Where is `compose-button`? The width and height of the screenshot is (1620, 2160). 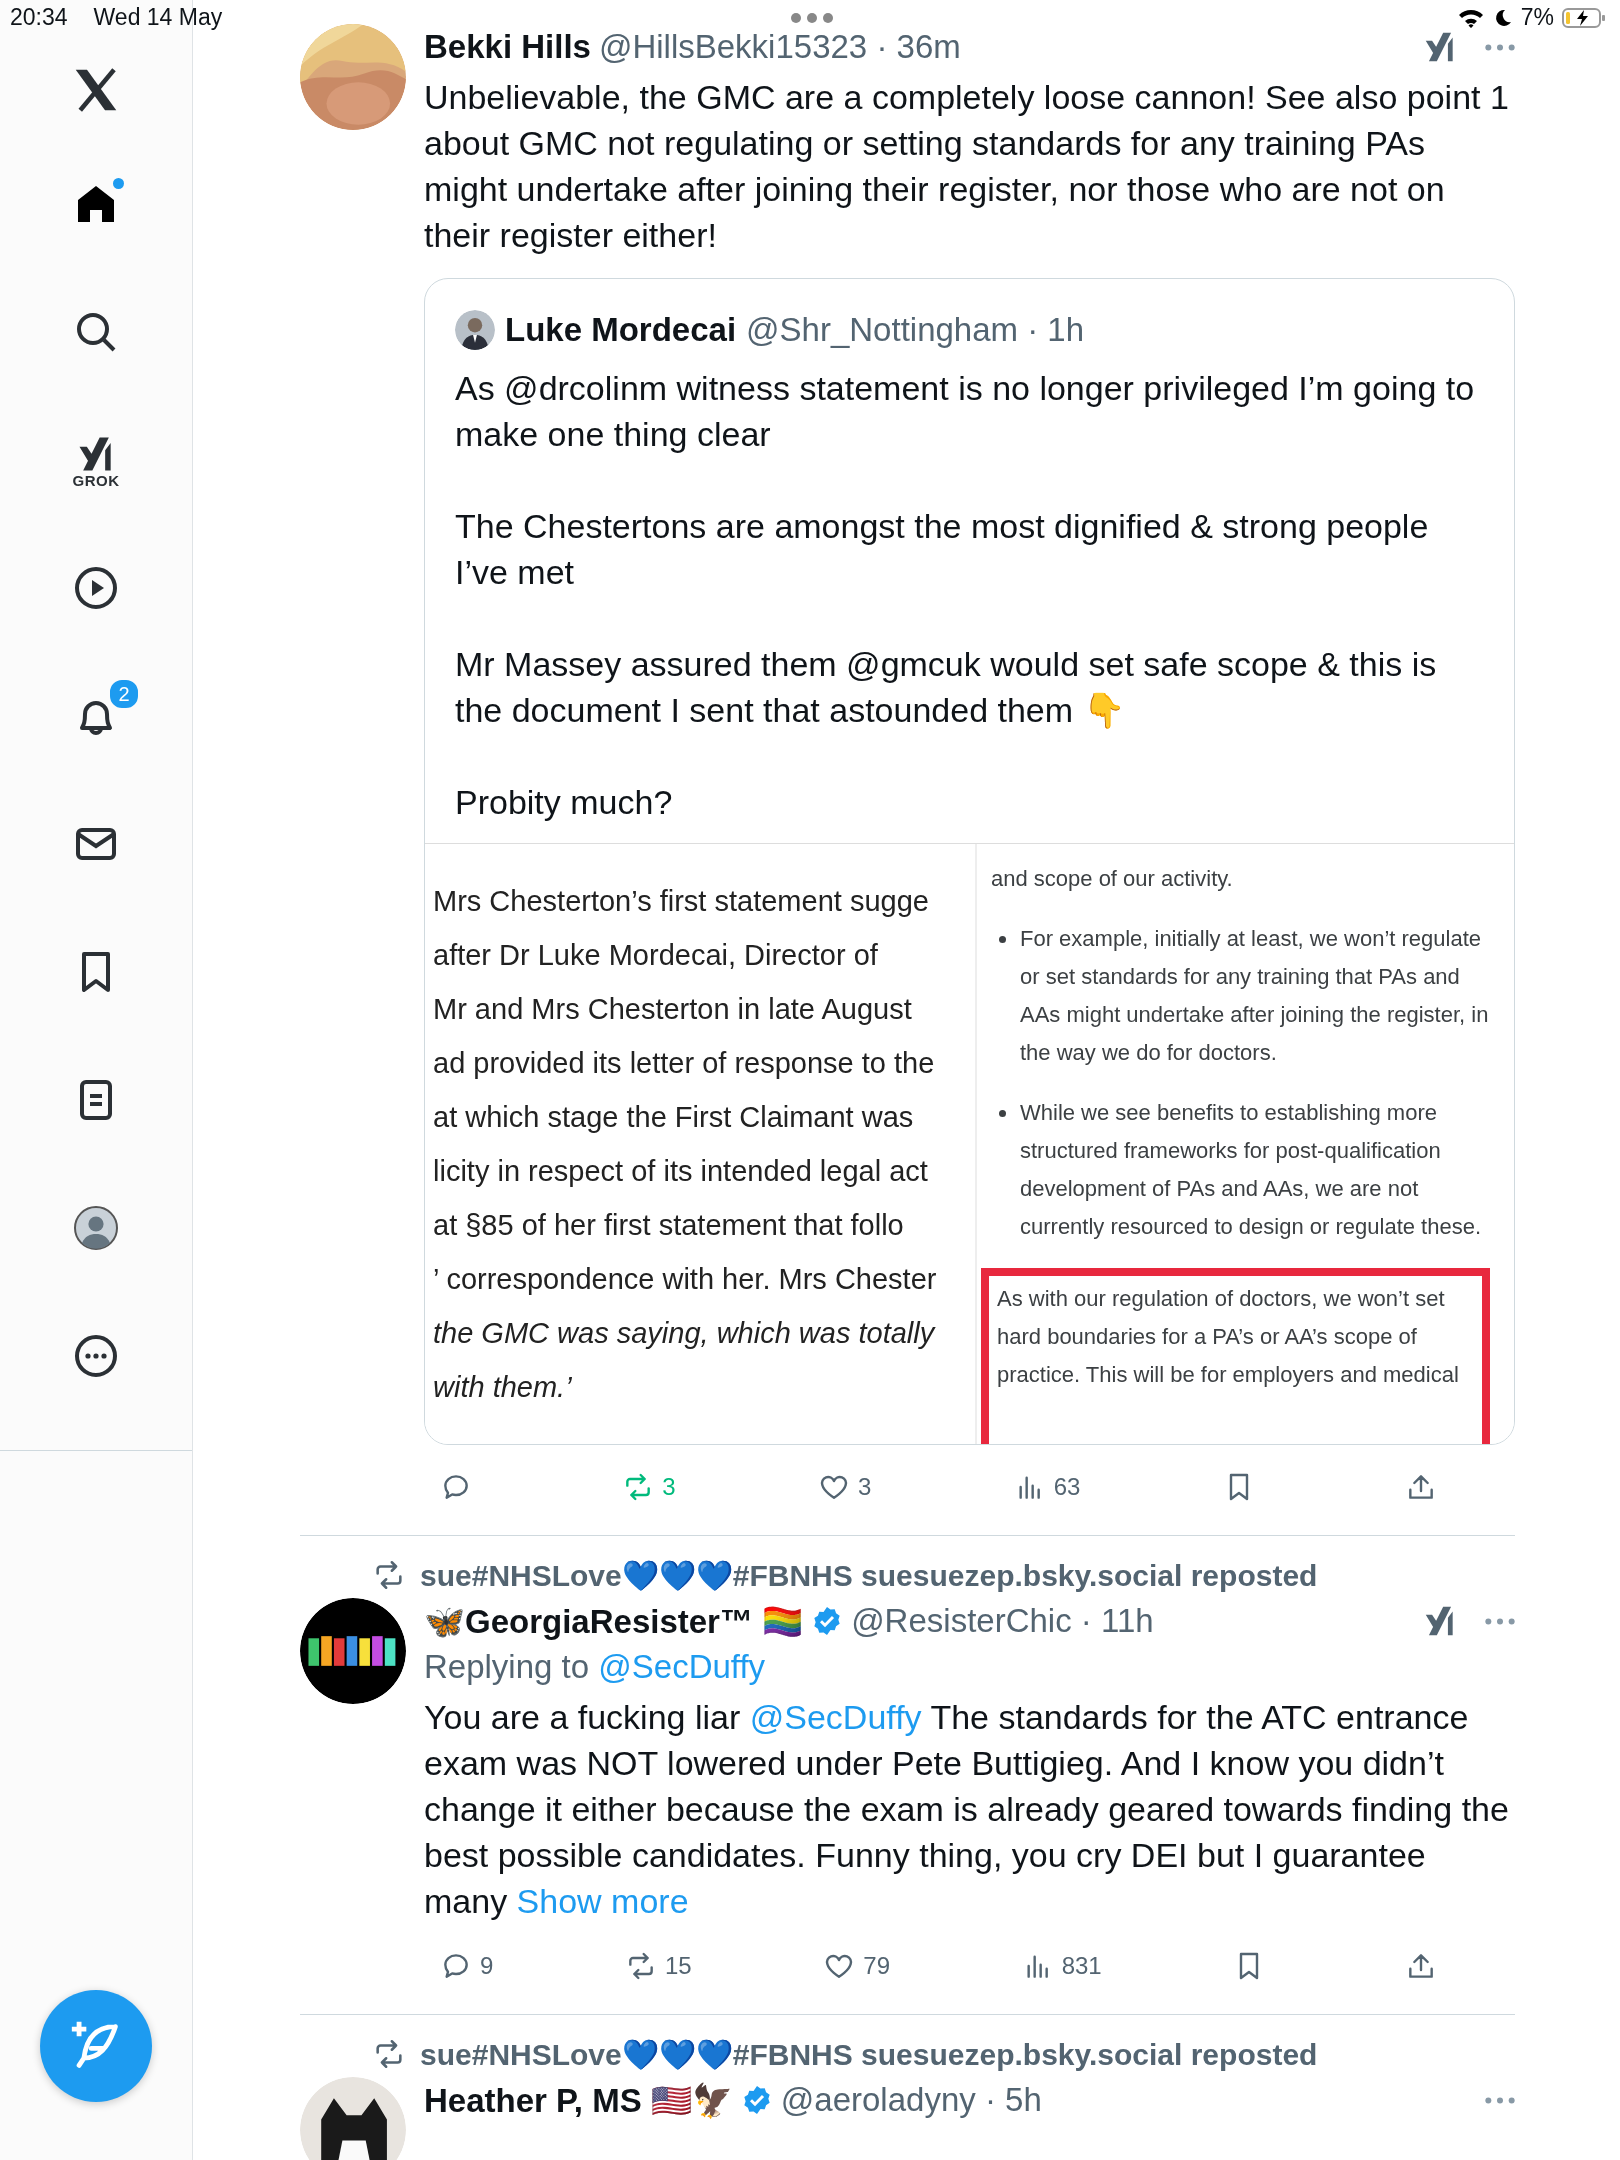 compose-button is located at coordinates (96, 2046).